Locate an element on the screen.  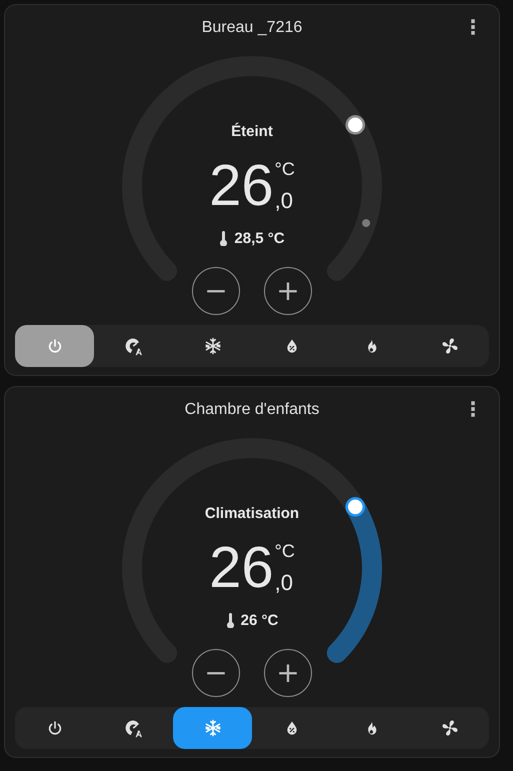
card-title: Chambre d'enfants is located at coordinates (252, 410).